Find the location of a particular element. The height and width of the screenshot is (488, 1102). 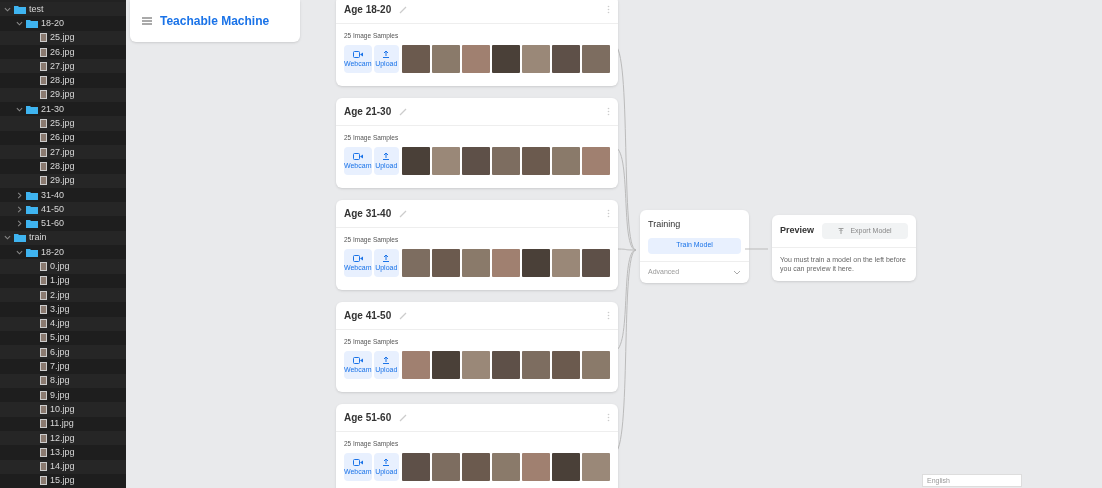

folder-name: 41-50 is located at coordinates (53, 209).